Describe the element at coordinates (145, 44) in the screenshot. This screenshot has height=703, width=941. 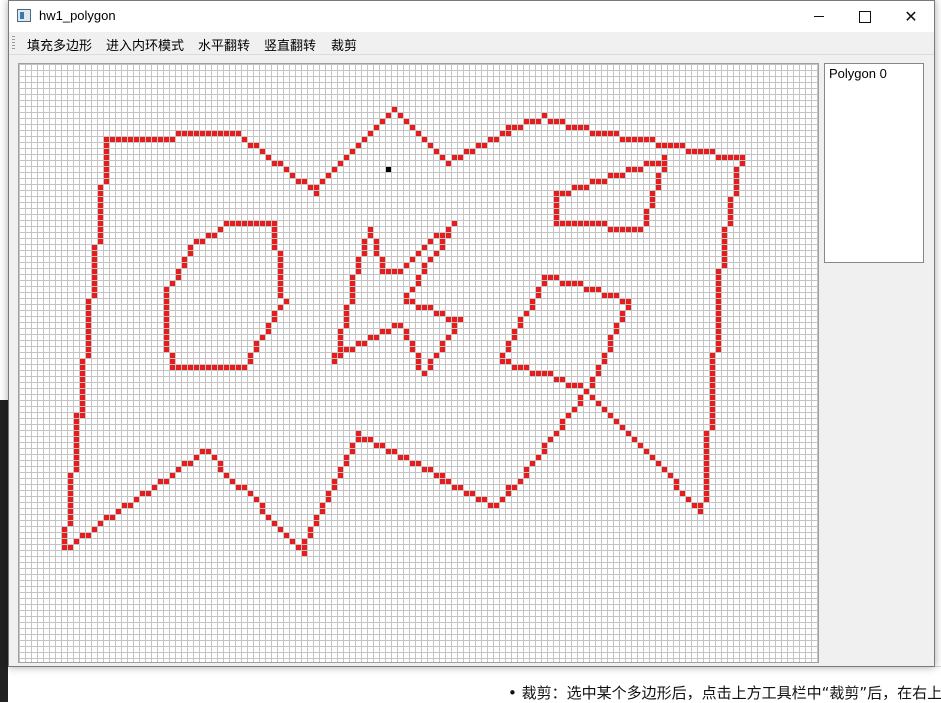
I see `menu-inner-ring-mode: 进入内环模式` at that location.